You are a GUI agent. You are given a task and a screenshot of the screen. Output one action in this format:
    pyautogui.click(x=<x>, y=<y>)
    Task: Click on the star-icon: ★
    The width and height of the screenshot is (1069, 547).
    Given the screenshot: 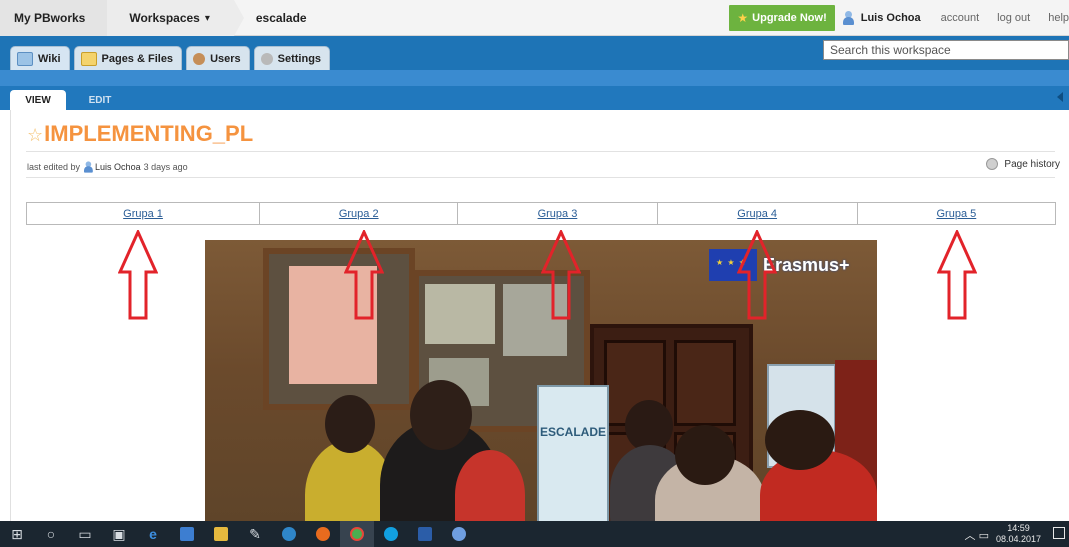 What is the action you would take?
    pyautogui.click(x=743, y=18)
    